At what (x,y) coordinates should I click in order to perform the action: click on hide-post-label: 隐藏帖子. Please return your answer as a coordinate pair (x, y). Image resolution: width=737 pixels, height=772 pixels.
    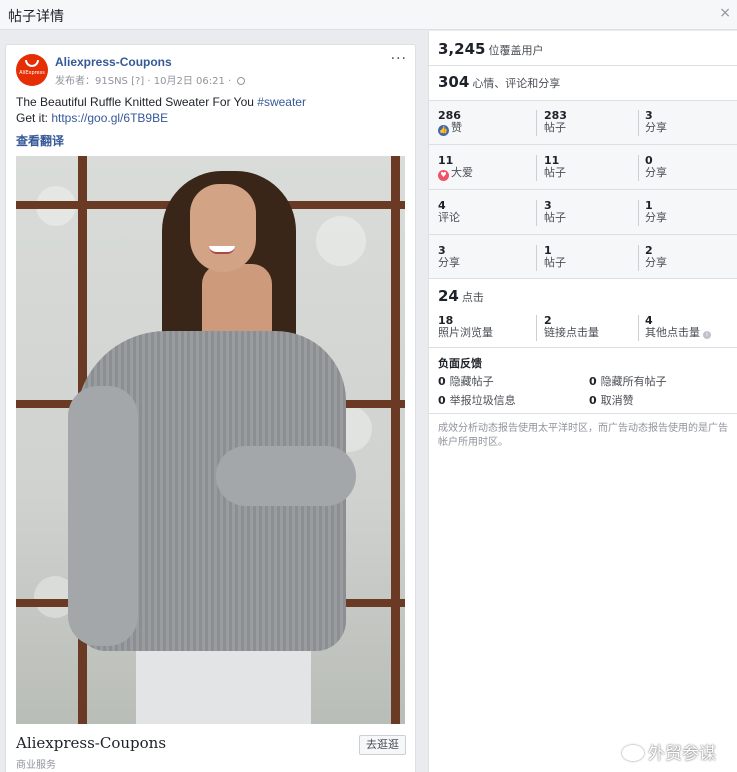
    Looking at the image, I should click on (471, 381).